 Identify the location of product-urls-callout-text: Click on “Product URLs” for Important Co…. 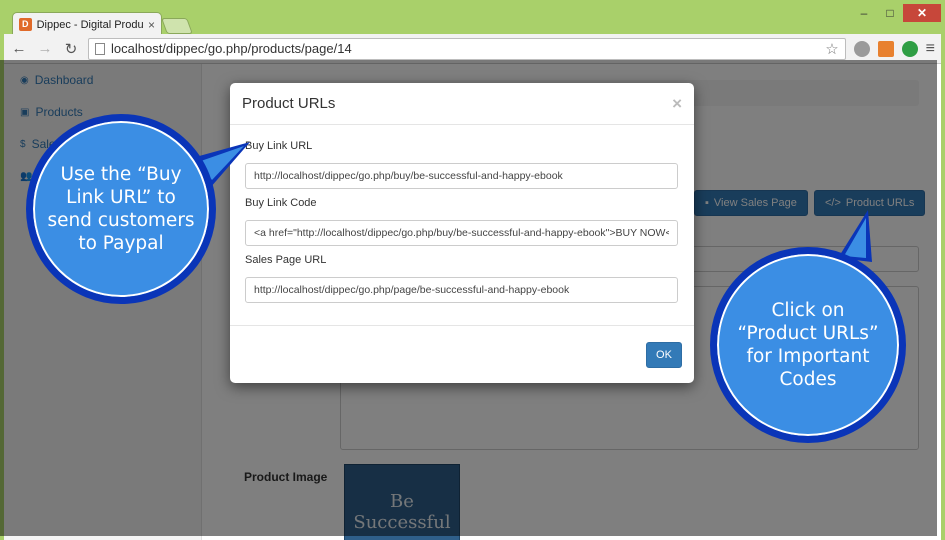
(808, 345).